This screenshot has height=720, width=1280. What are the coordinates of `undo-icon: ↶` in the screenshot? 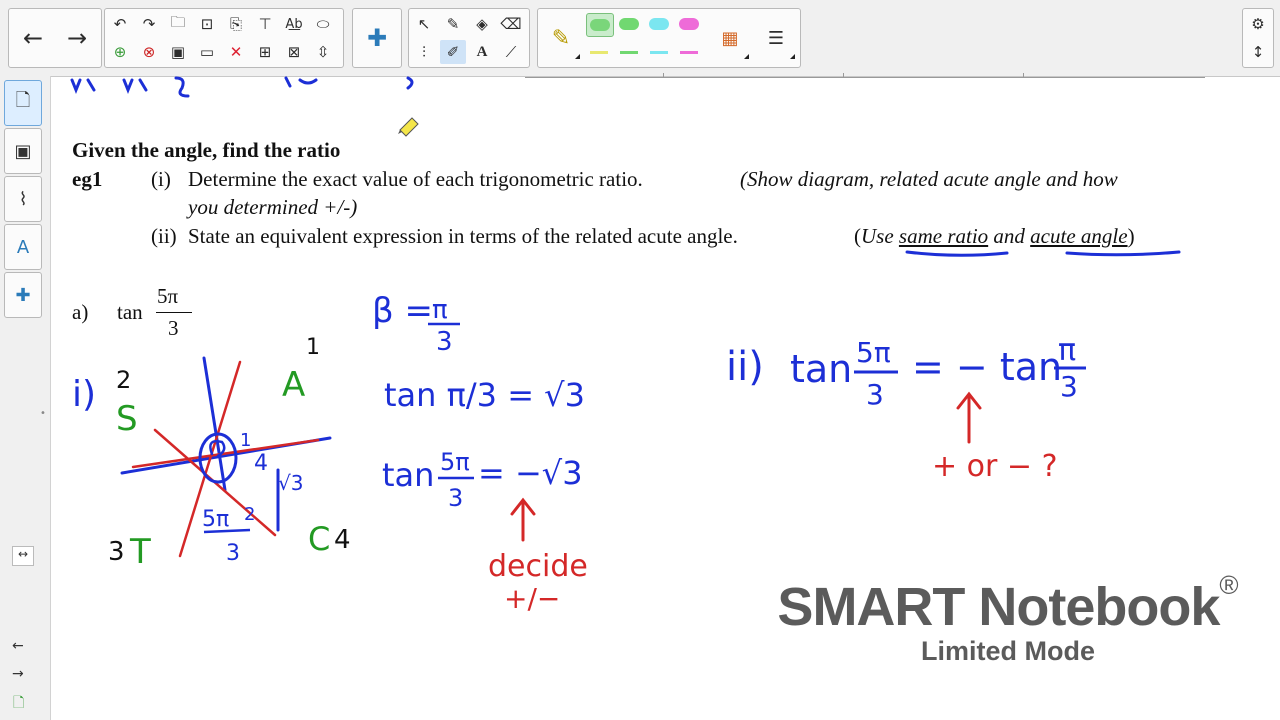 It's located at (120, 24).